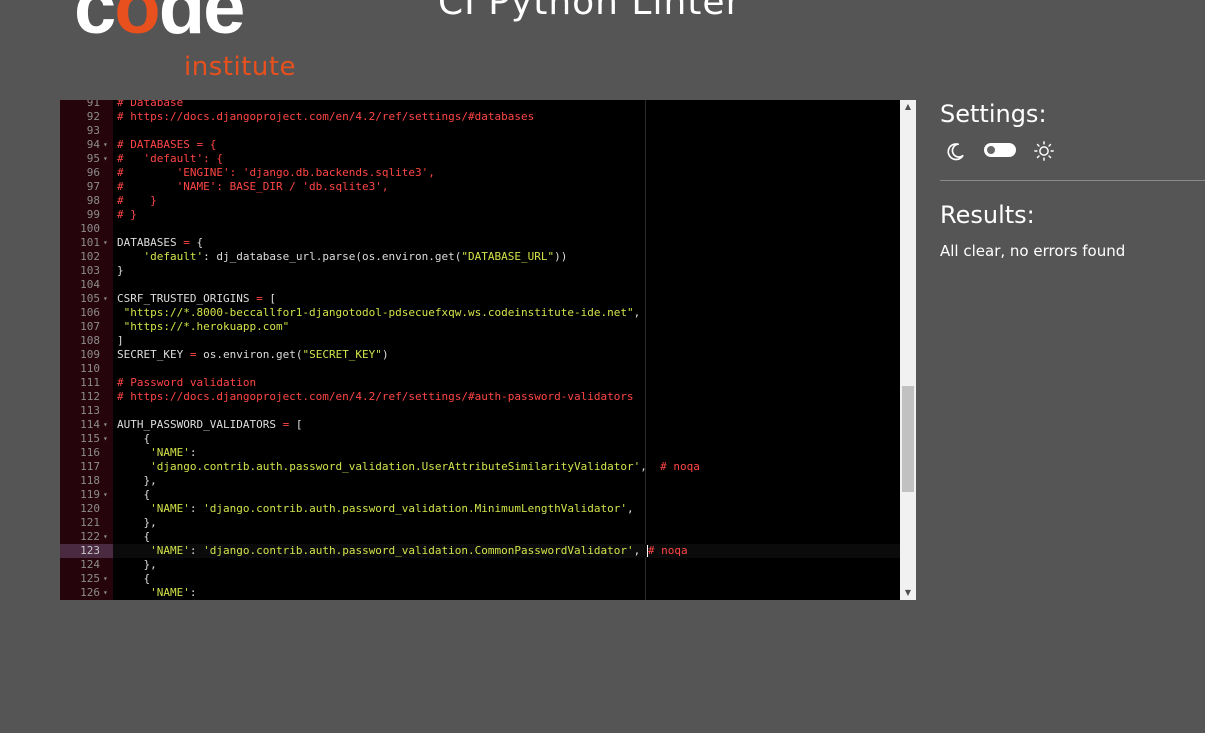  What do you see at coordinates (480, 229) in the screenshot?
I see `code-line: 100` at bounding box center [480, 229].